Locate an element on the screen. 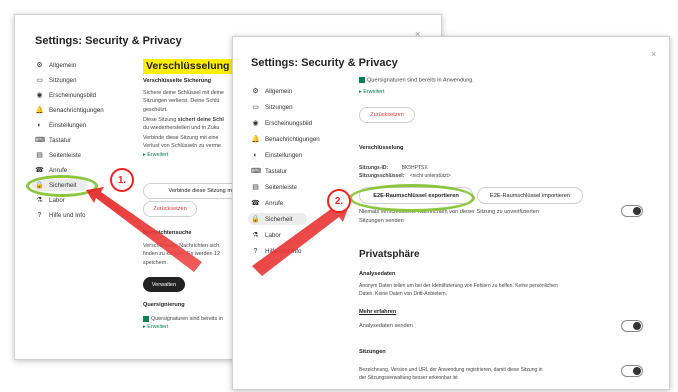  step-1-badge: 1. is located at coordinates (122, 180).